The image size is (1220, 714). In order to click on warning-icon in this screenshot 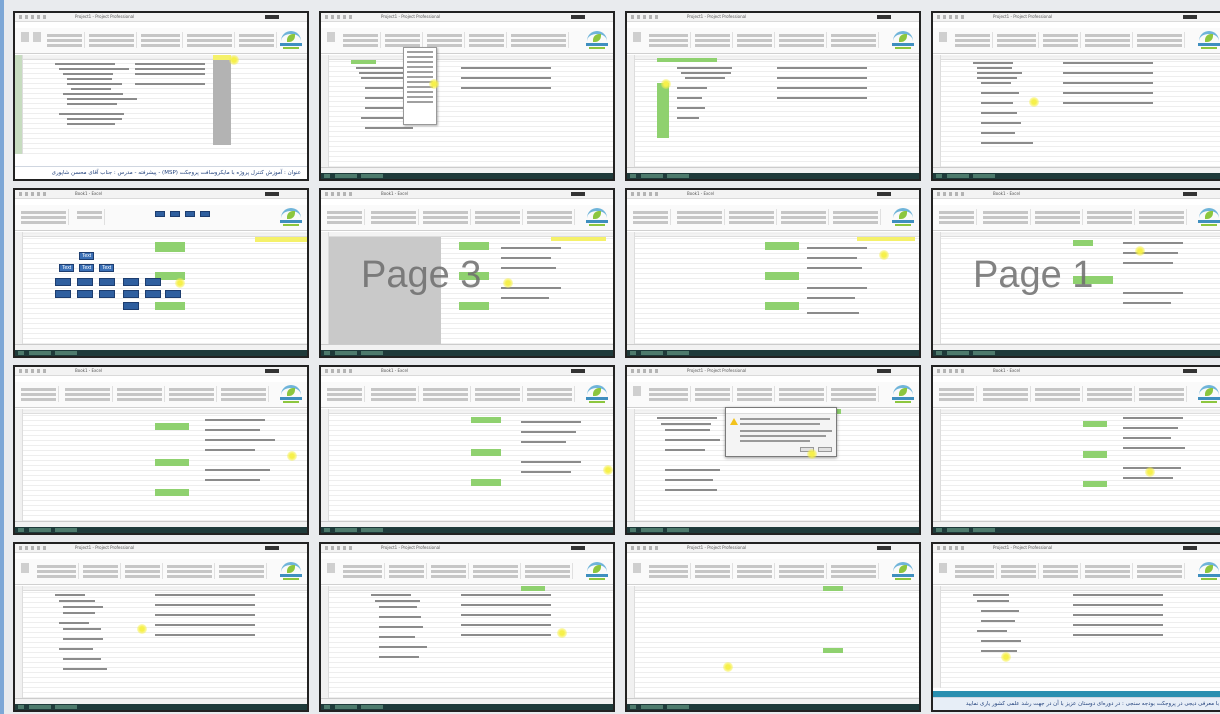, I will do `click(734, 421)`.